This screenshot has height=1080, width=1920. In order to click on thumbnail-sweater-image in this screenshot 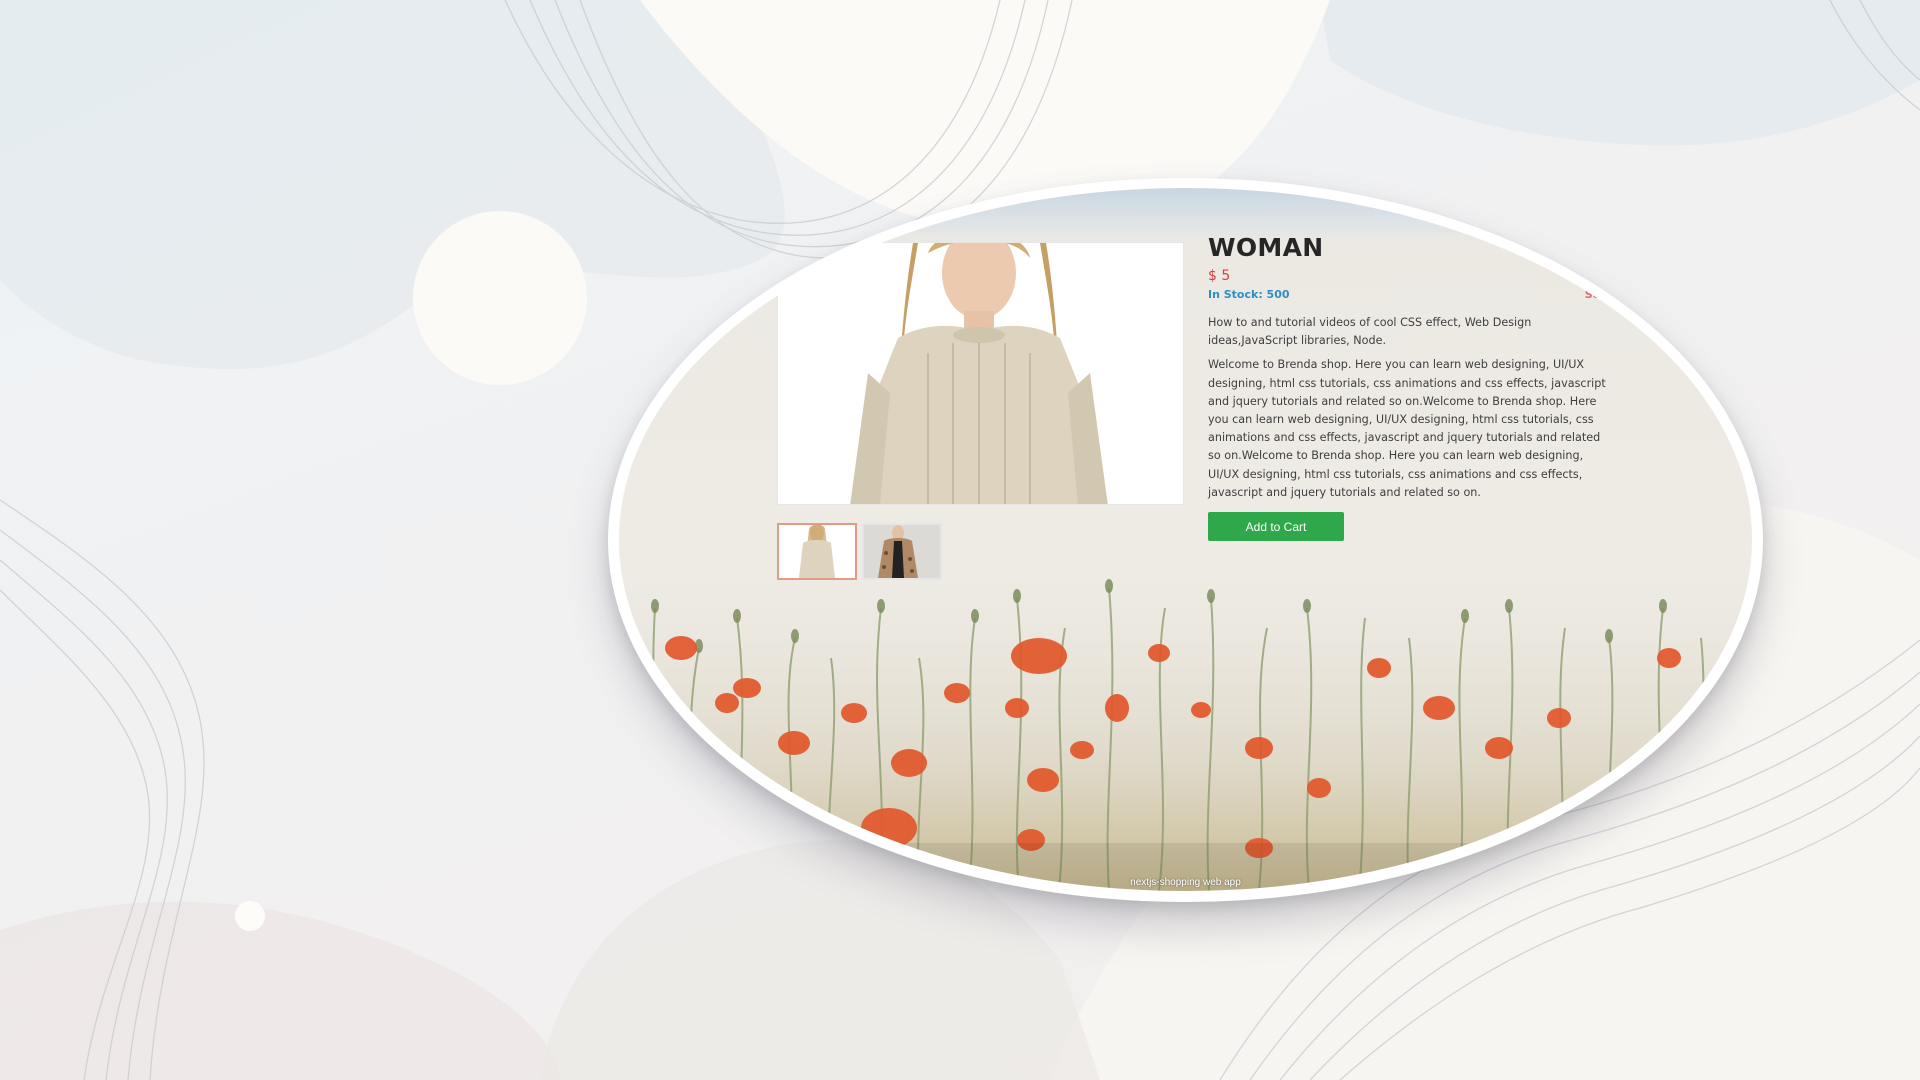, I will do `click(817, 551)`.